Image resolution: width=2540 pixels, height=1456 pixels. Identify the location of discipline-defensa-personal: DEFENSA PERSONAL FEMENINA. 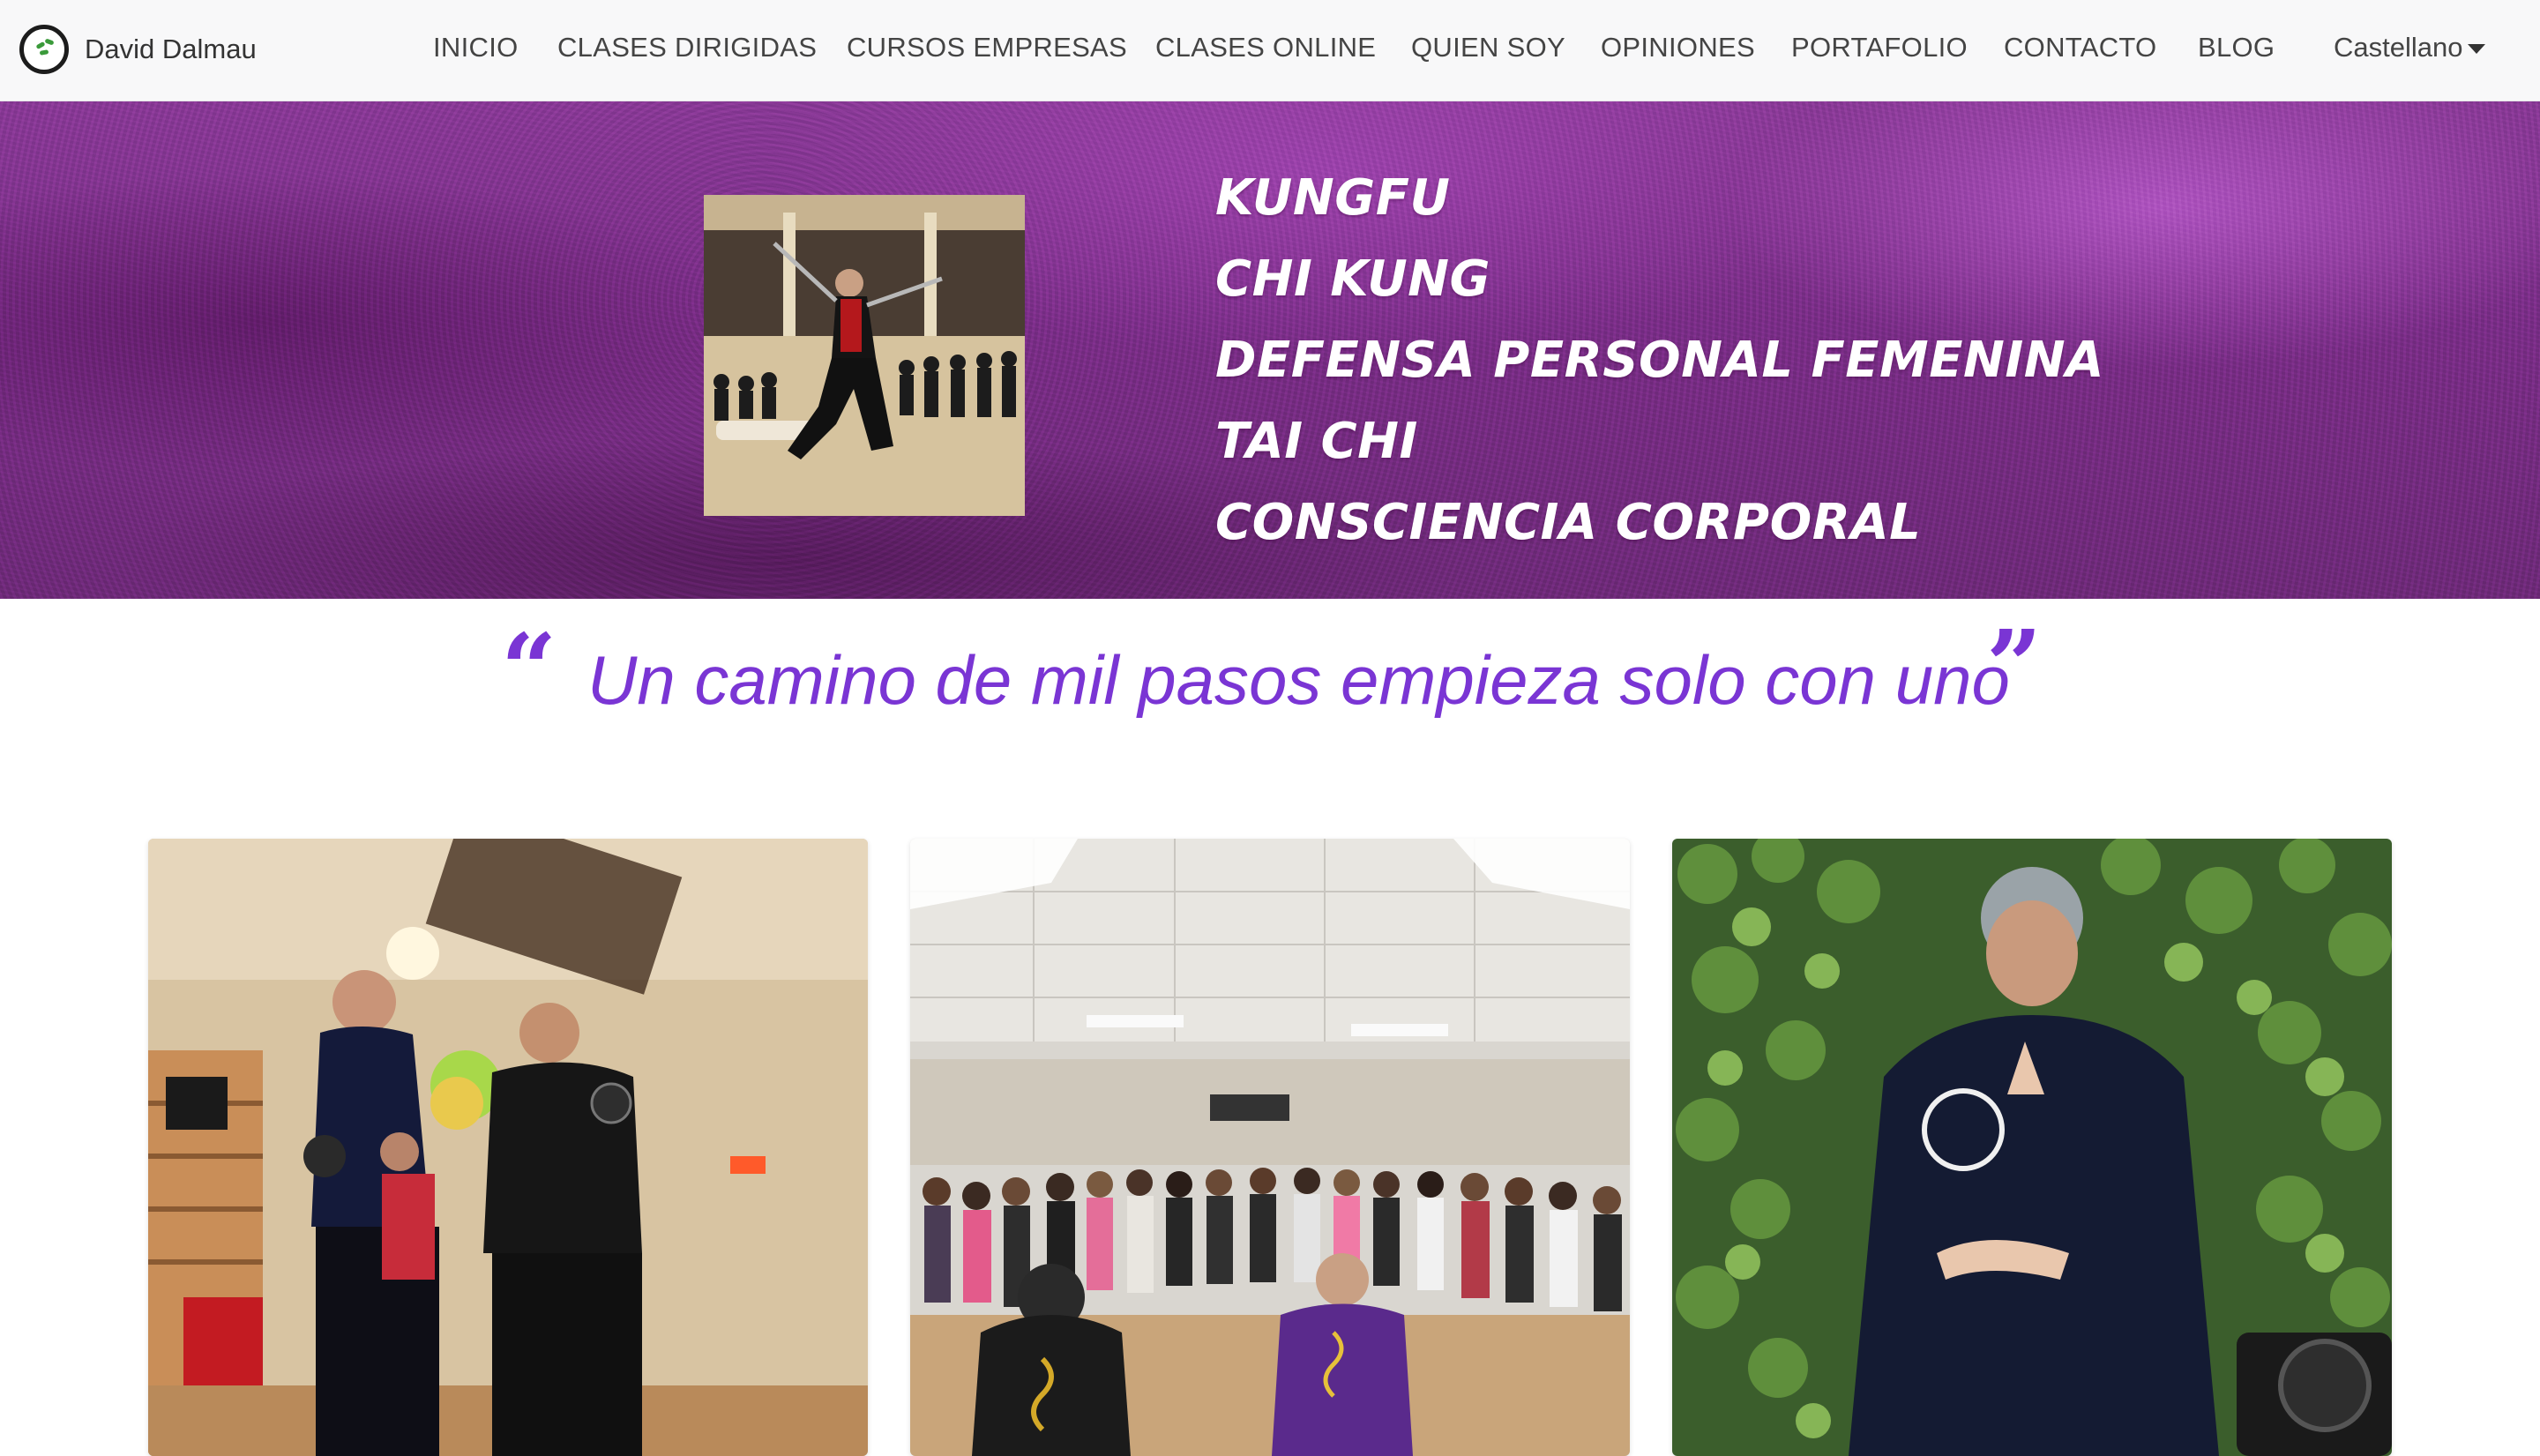
(1659, 360).